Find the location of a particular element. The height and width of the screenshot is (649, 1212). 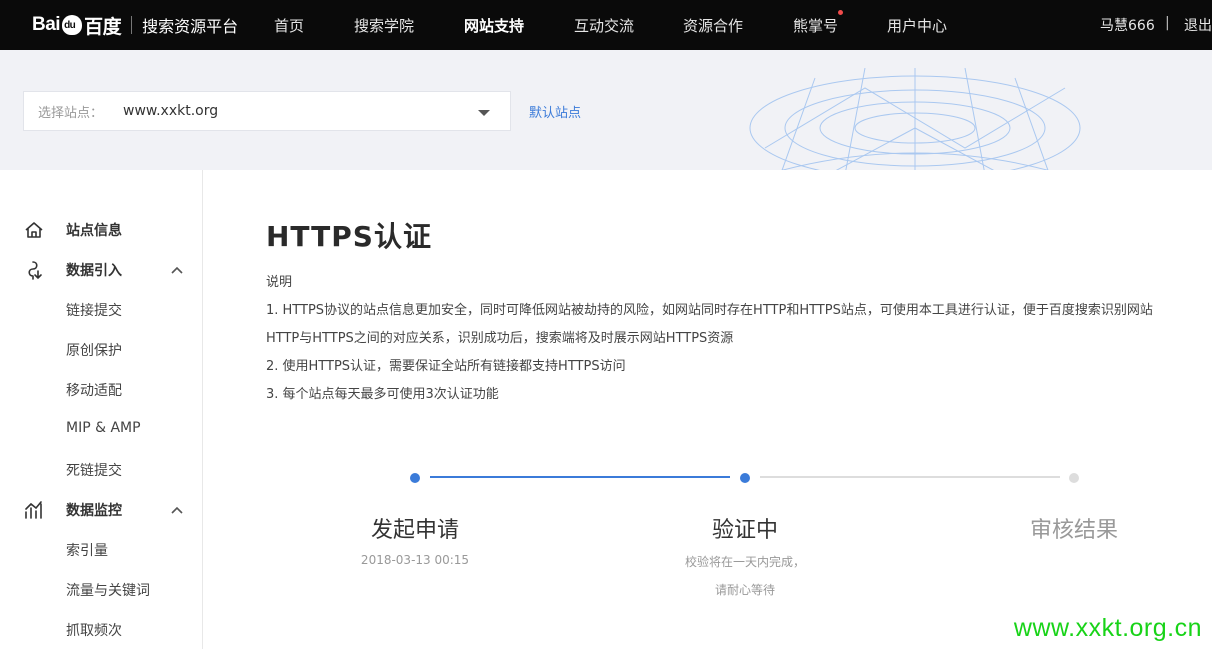

description-heading: 说明 is located at coordinates (279, 282).